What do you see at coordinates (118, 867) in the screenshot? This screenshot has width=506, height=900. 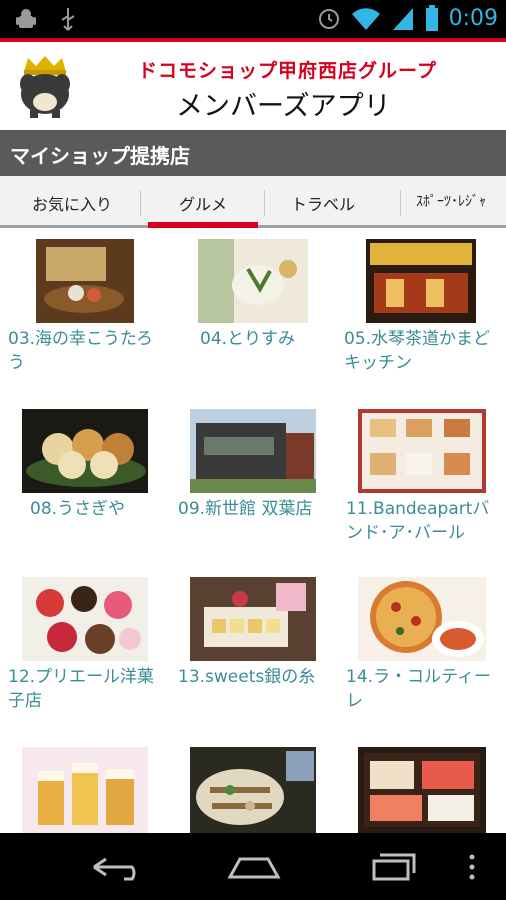 I see `back-icon` at bounding box center [118, 867].